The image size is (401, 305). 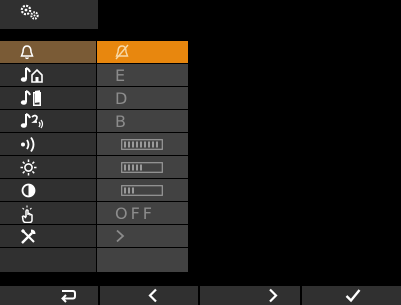 I want to click on touch-hand-icon, so click(x=27, y=214).